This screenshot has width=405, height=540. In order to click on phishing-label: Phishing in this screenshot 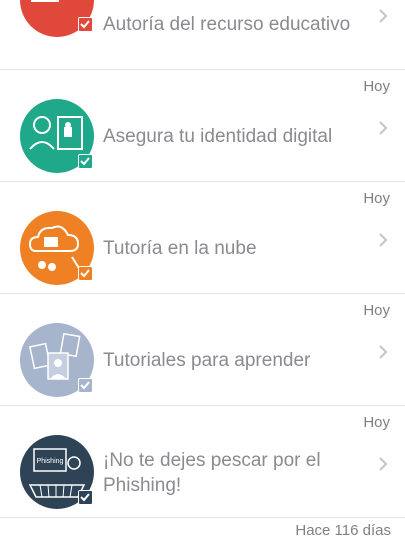, I will do `click(50, 461)`.